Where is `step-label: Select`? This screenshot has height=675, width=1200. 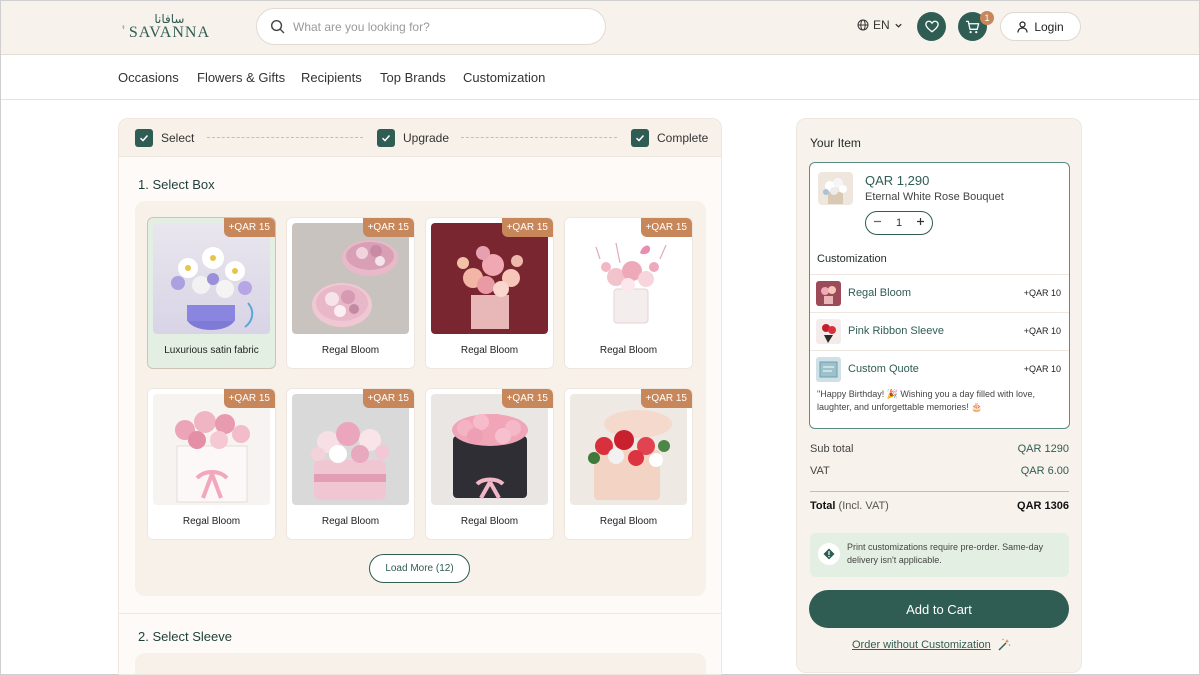 step-label: Select is located at coordinates (178, 138).